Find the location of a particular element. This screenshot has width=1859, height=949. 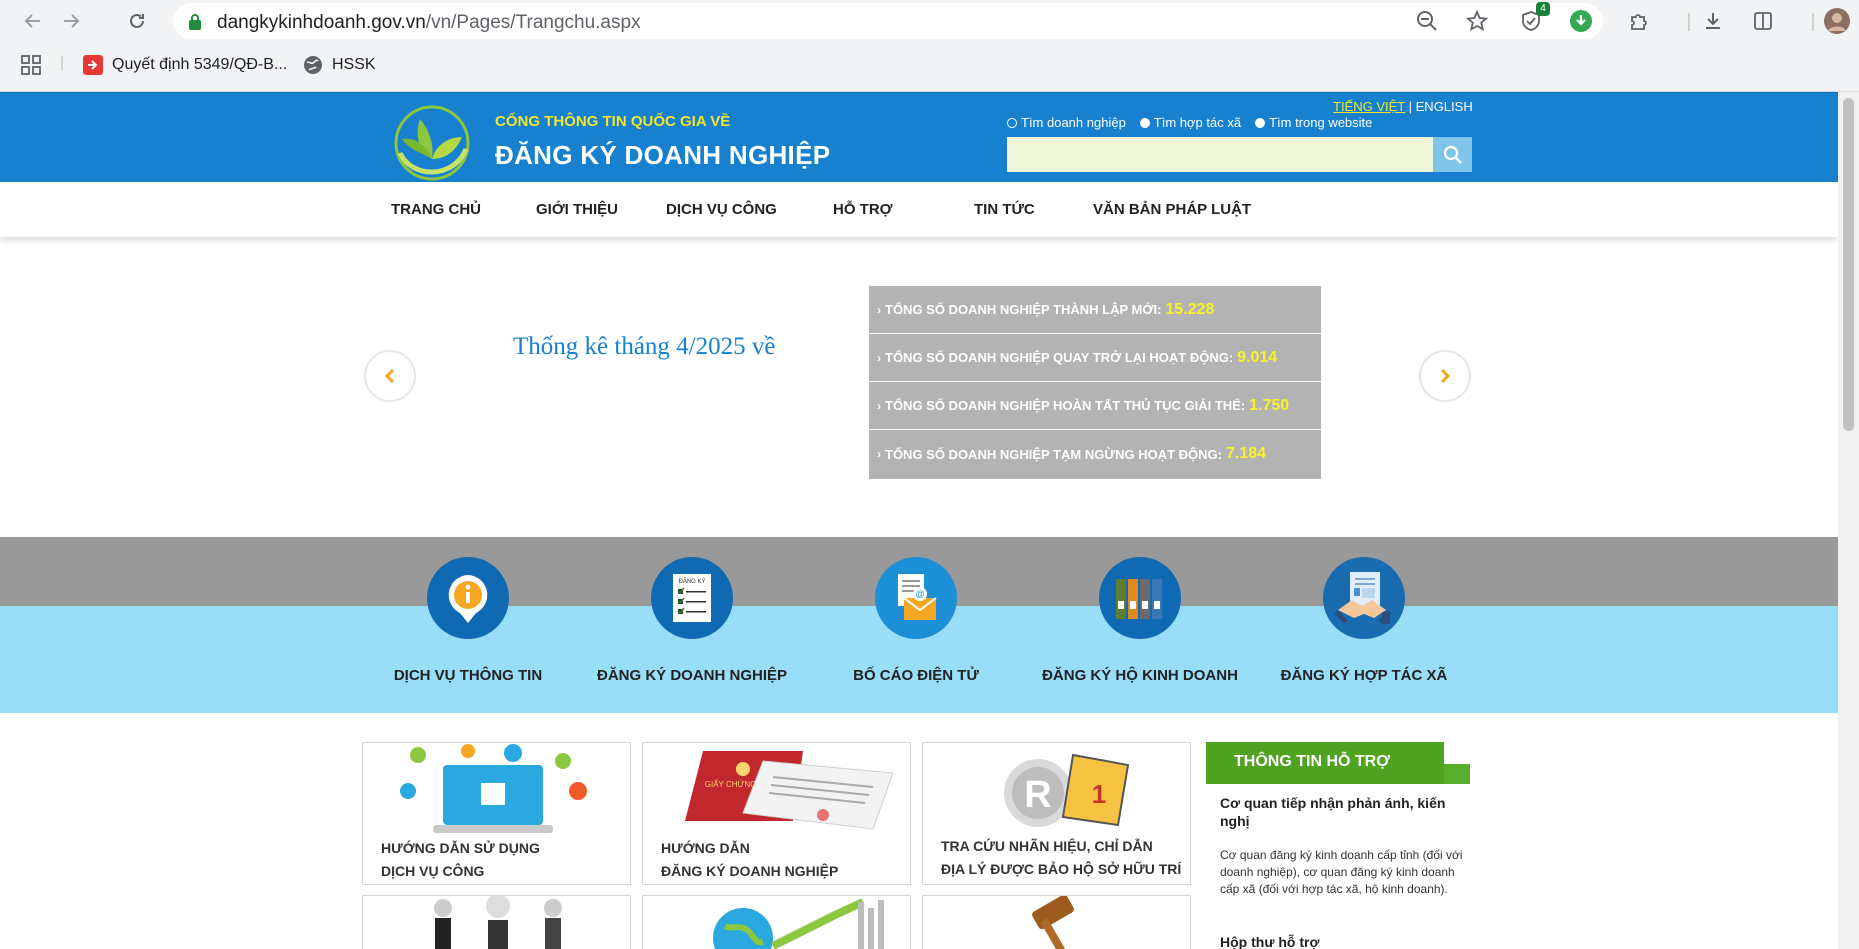

download-extension-icon is located at coordinates (1581, 21).